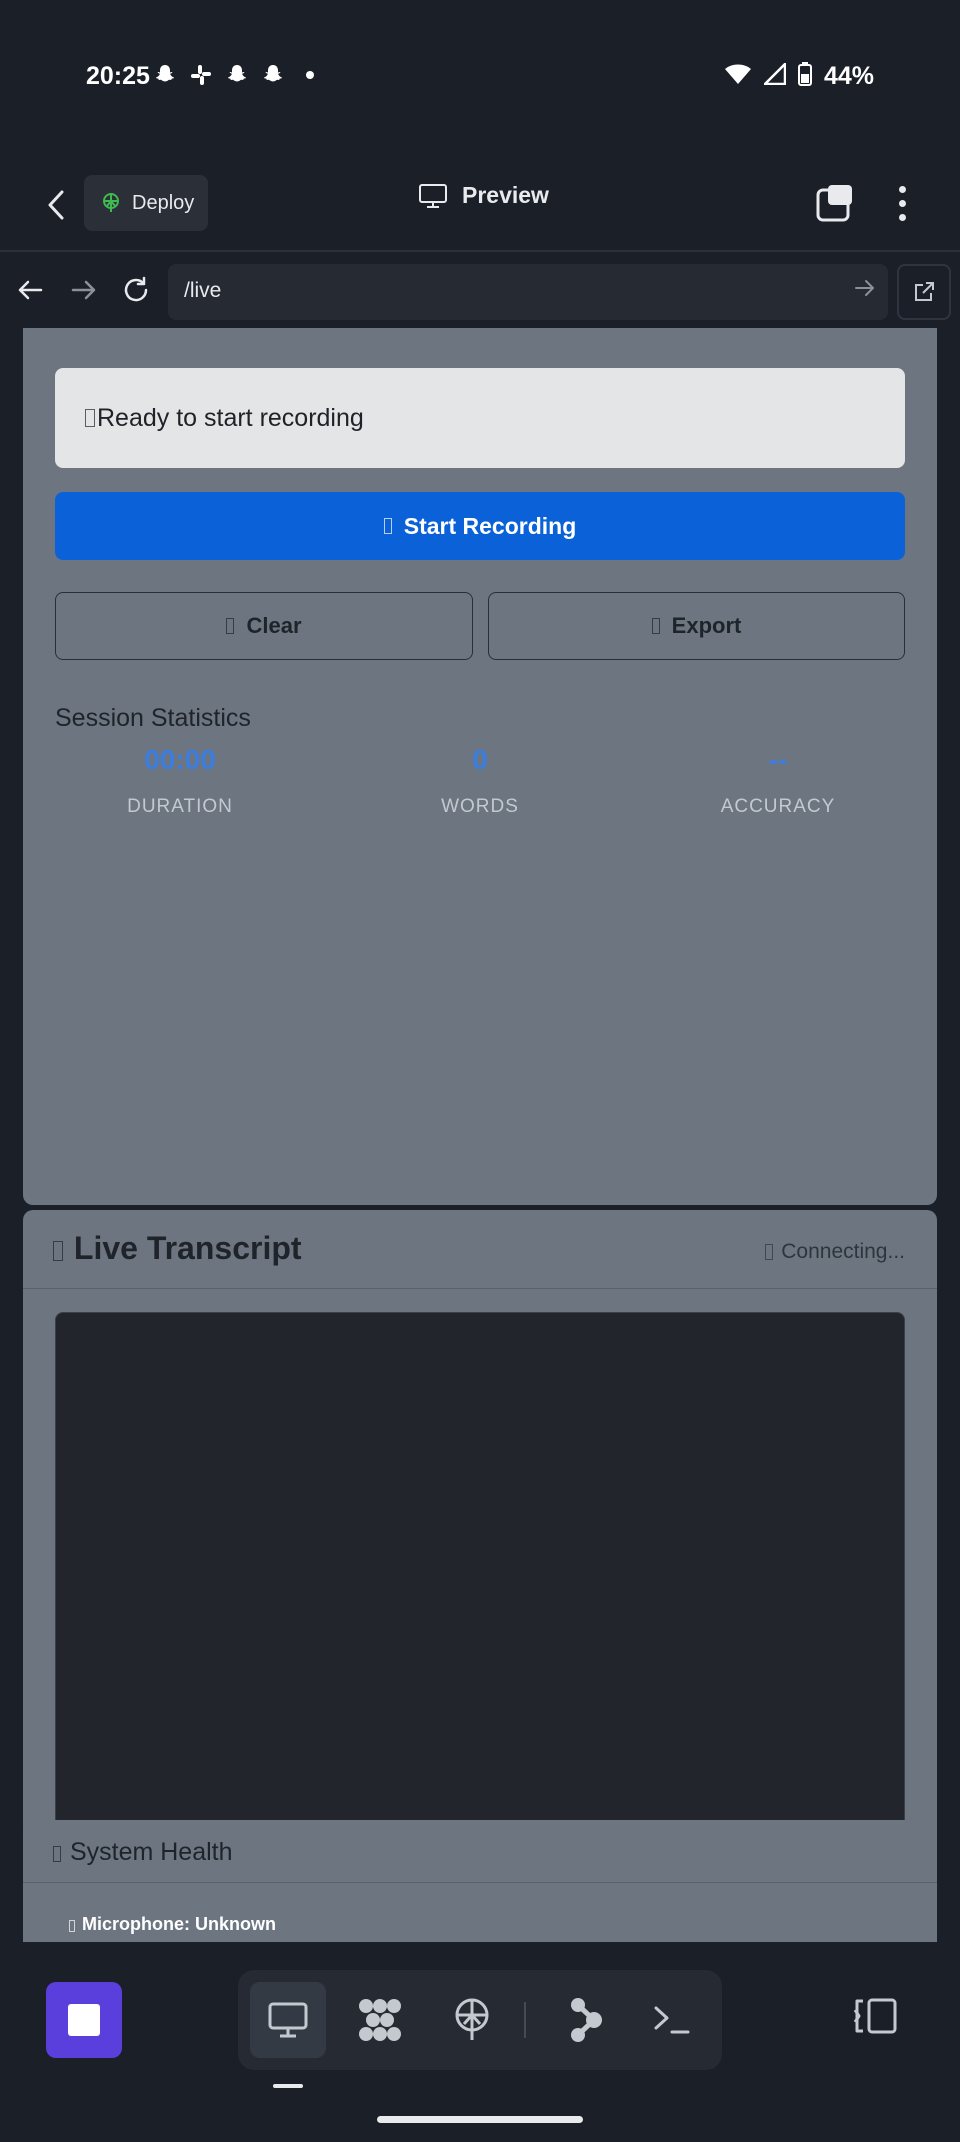 This screenshot has width=960, height=2142. What do you see at coordinates (90, 418) in the screenshot?
I see `status-icon` at bounding box center [90, 418].